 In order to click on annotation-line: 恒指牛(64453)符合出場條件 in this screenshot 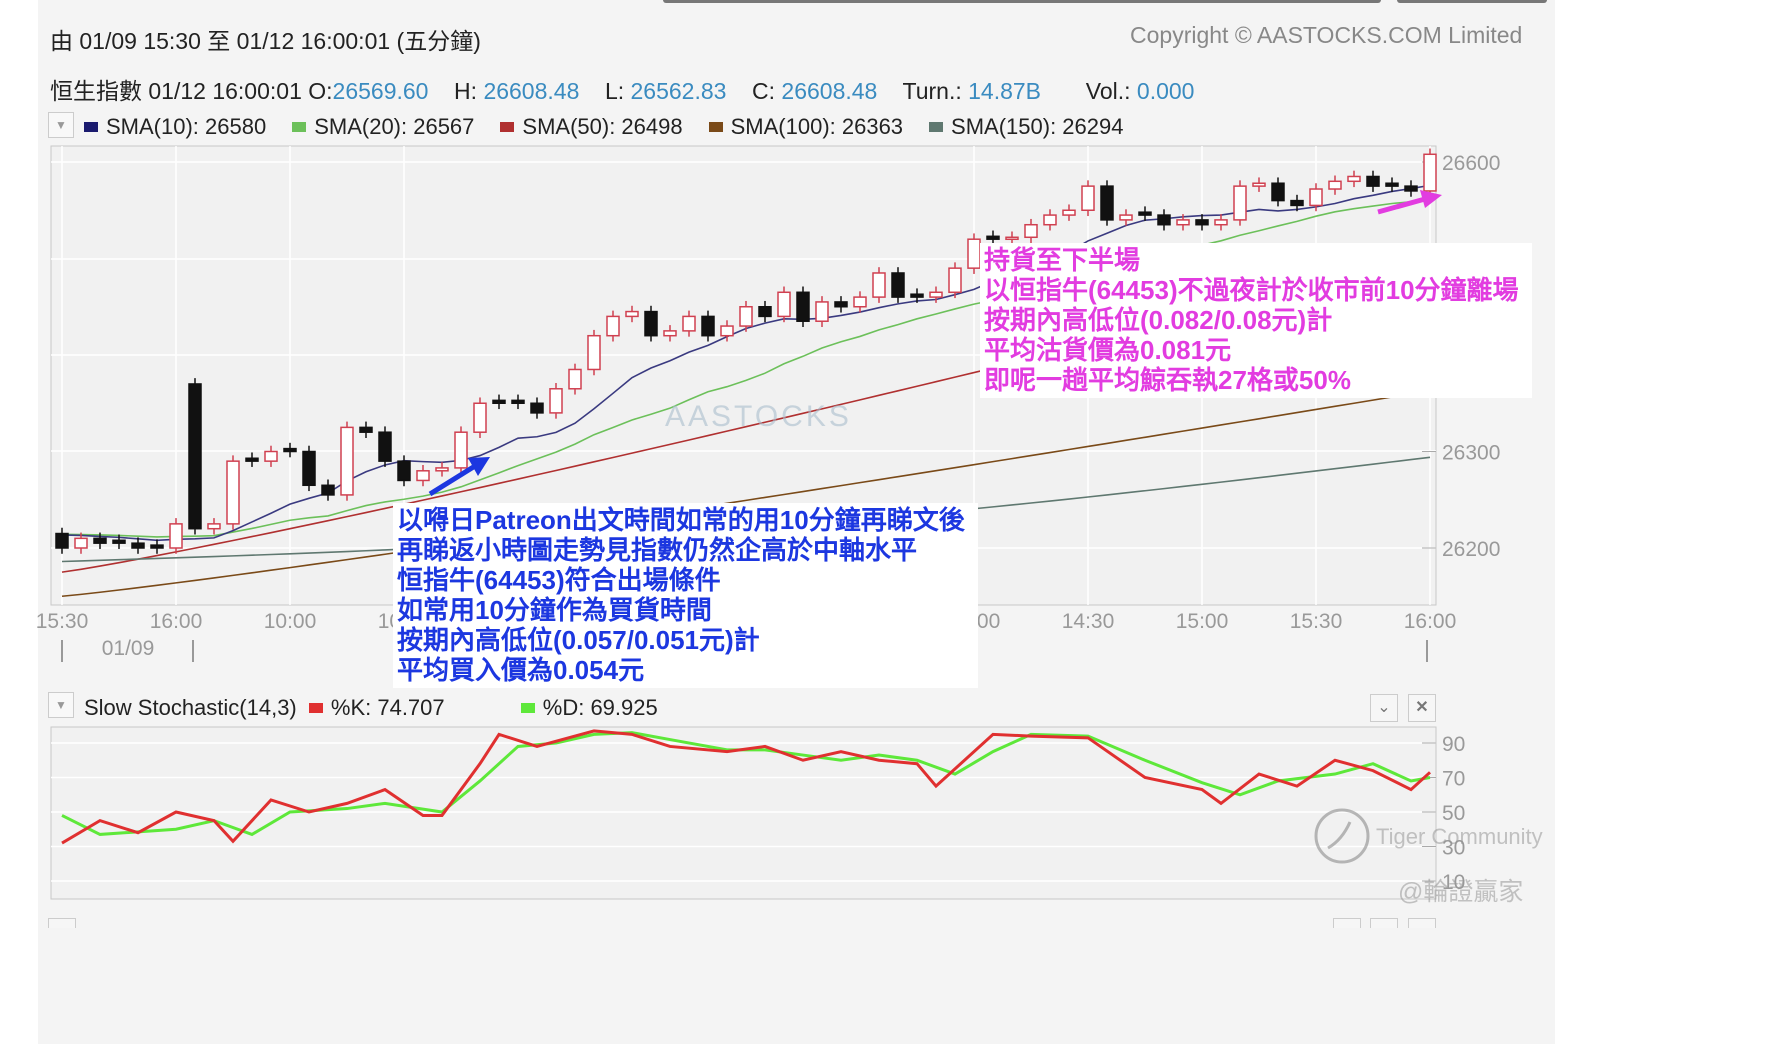, I will do `click(559, 580)`.